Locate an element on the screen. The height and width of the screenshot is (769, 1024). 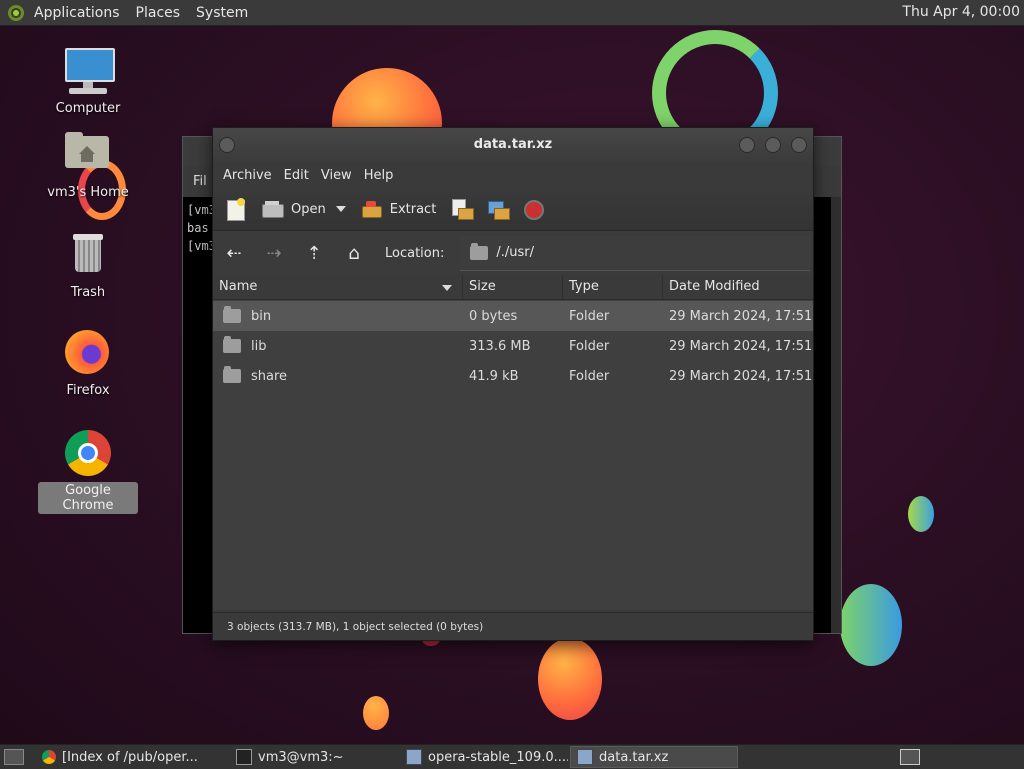
open-button: Open is located at coordinates (293, 209).